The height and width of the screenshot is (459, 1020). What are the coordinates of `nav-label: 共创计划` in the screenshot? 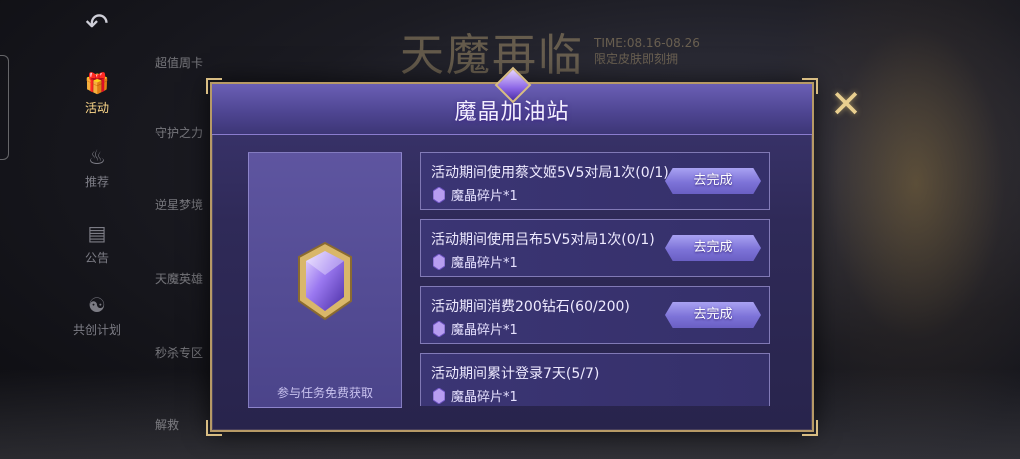 It's located at (96, 330).